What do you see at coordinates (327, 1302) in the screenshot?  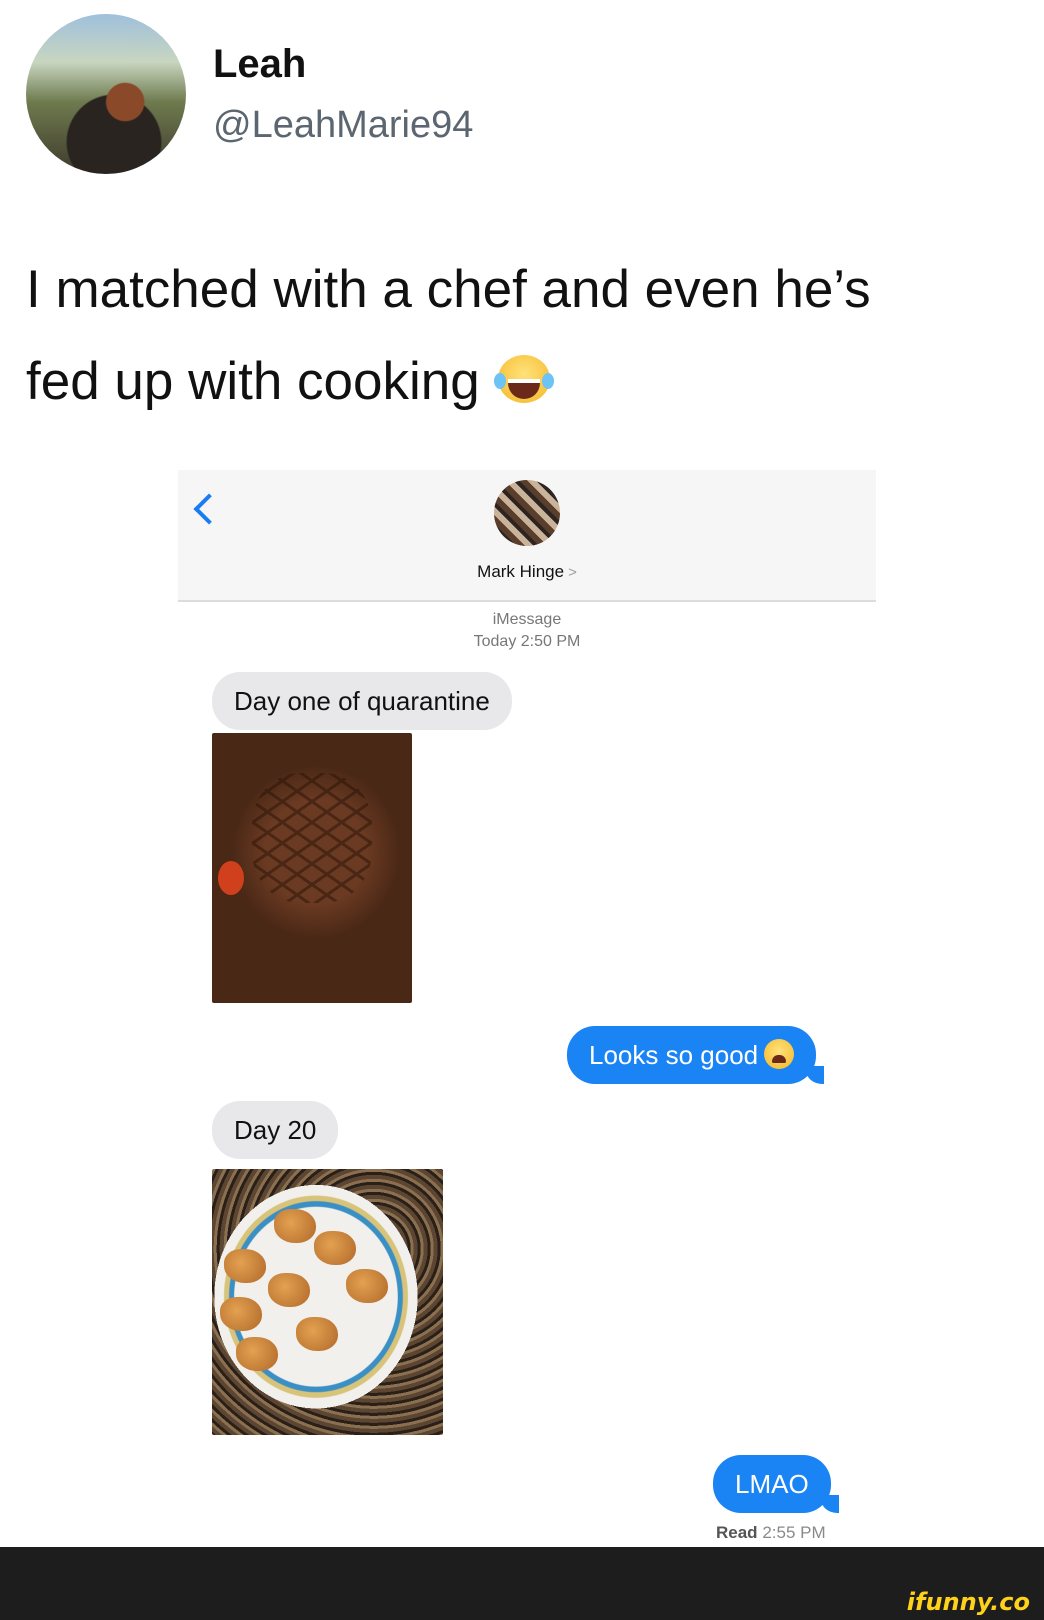 I see `chicken-nuggets-photo` at bounding box center [327, 1302].